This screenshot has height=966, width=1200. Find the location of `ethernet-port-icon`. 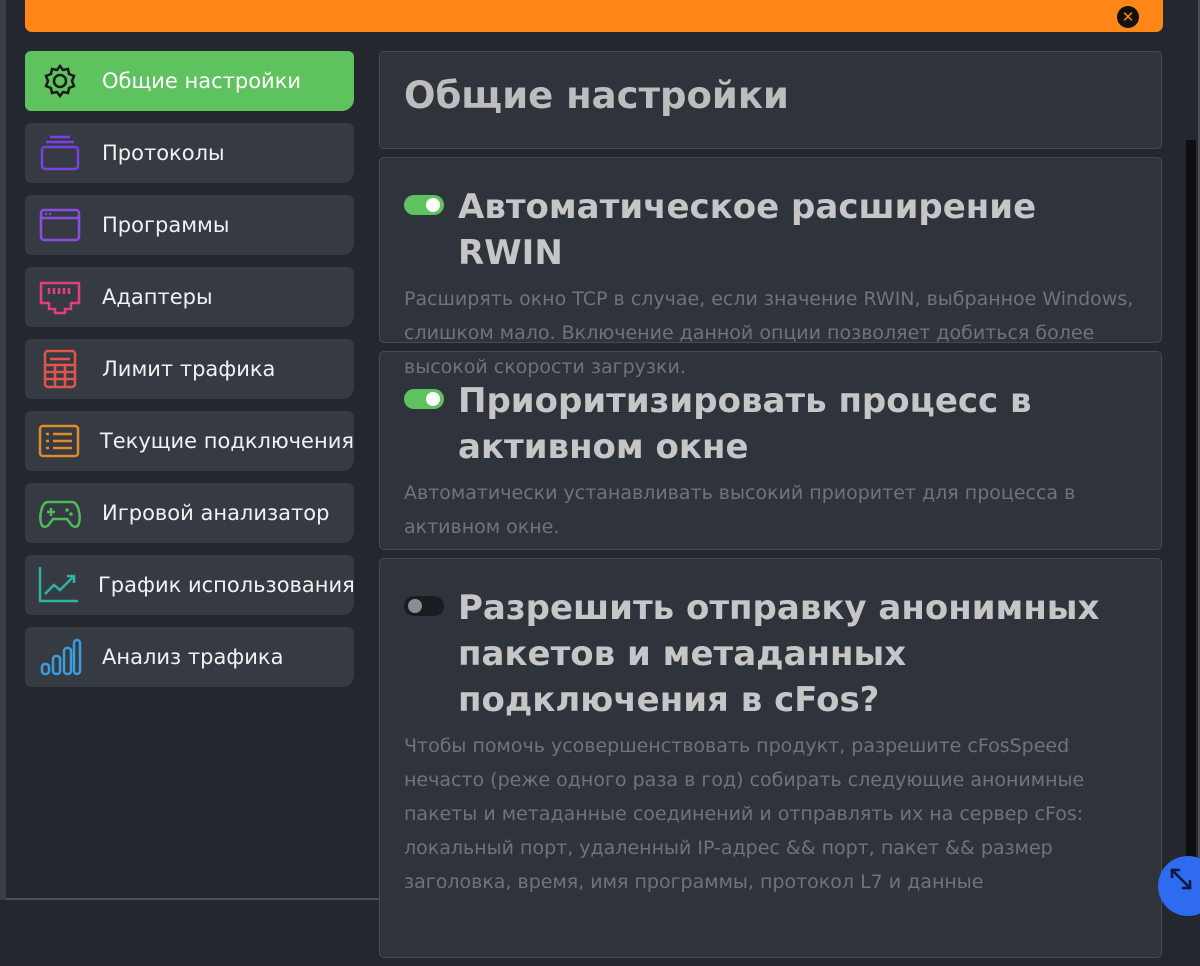

ethernet-port-icon is located at coordinates (60, 297).